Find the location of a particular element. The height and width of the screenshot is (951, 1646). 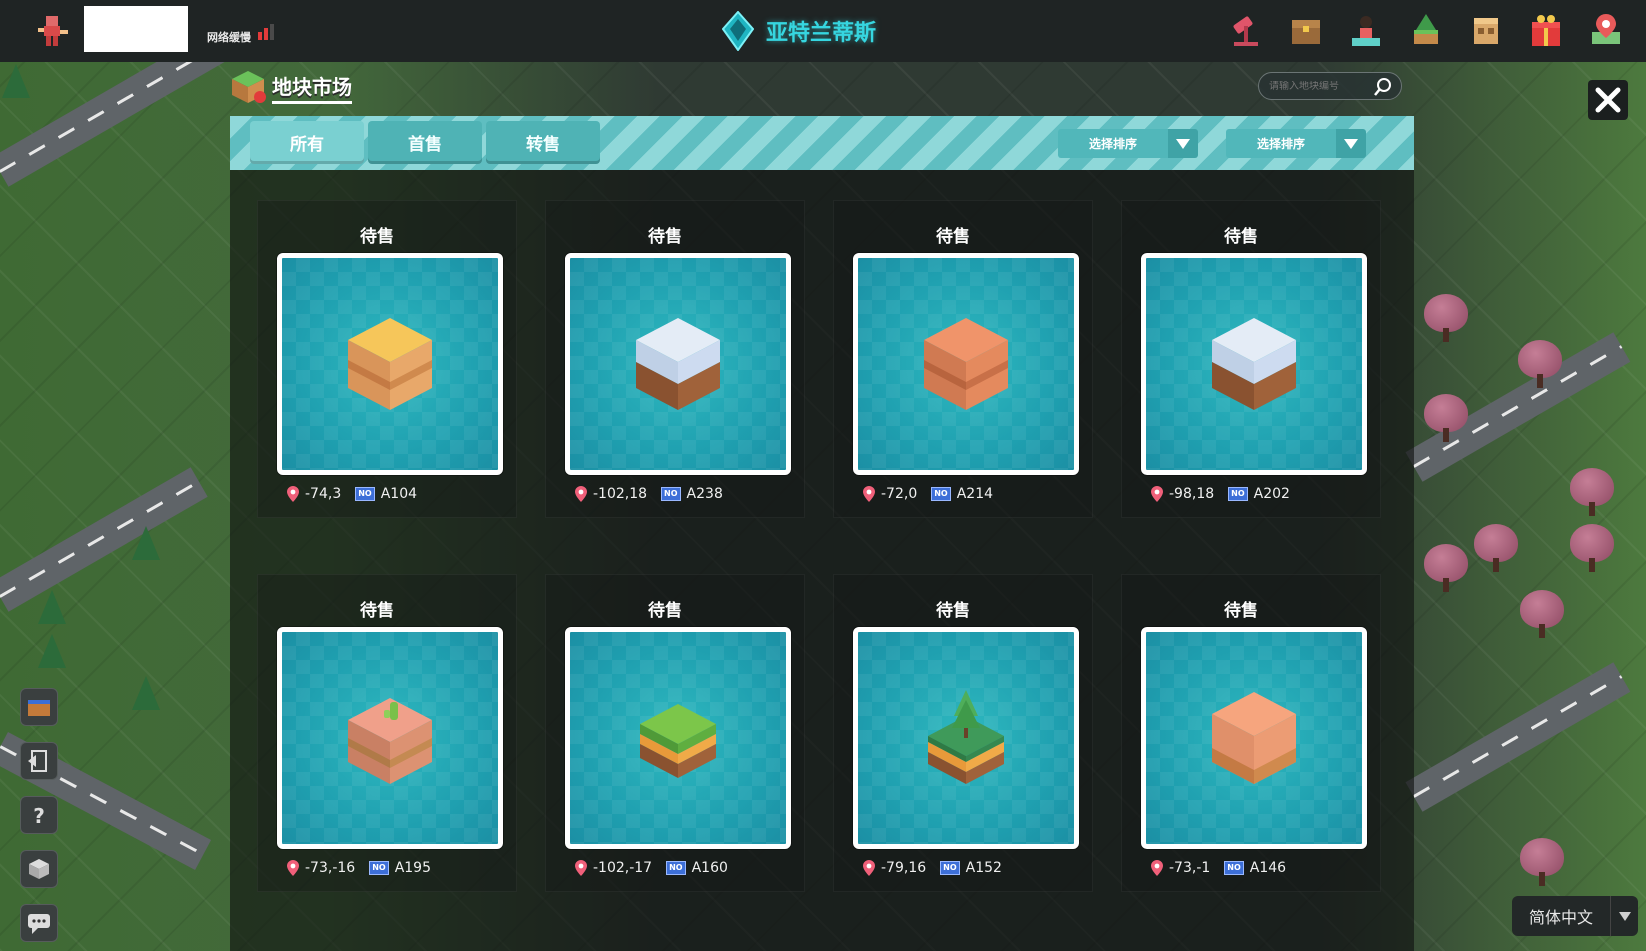

plot-id: A104 is located at coordinates (399, 494).